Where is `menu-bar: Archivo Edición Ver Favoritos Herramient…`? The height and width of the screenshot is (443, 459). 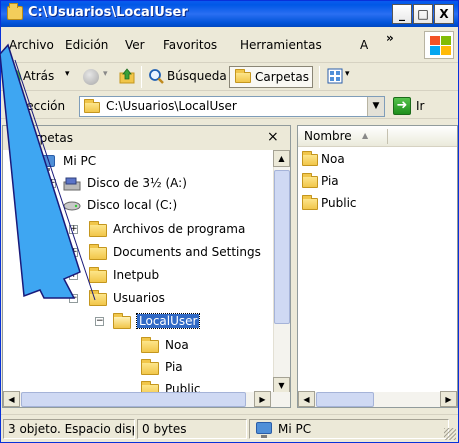
menu-bar: Archivo Edición Ver Favoritos Herramient… is located at coordinates (229, 45).